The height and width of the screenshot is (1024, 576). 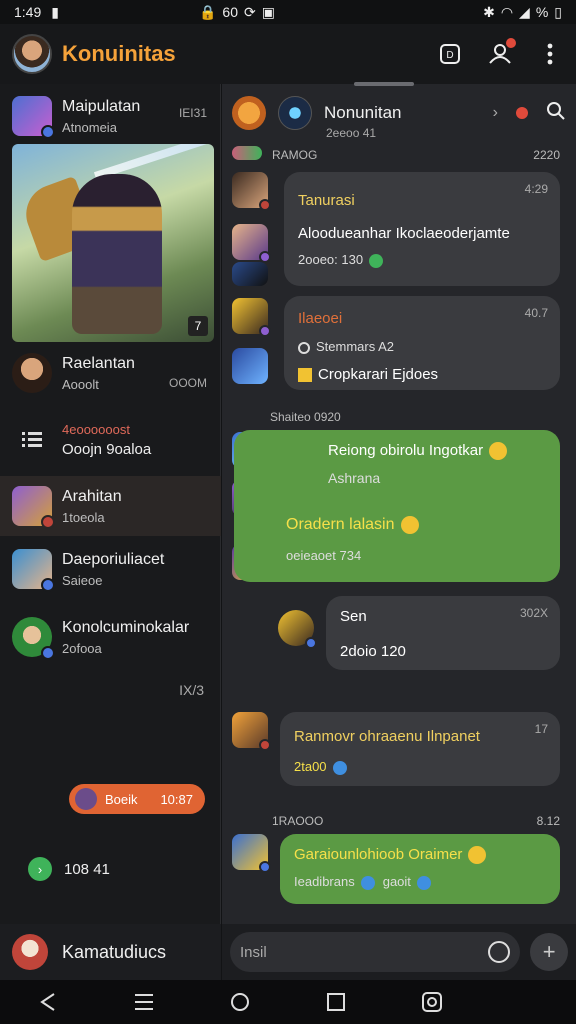 I want to click on message-text: Ashrana, so click(x=354, y=478).